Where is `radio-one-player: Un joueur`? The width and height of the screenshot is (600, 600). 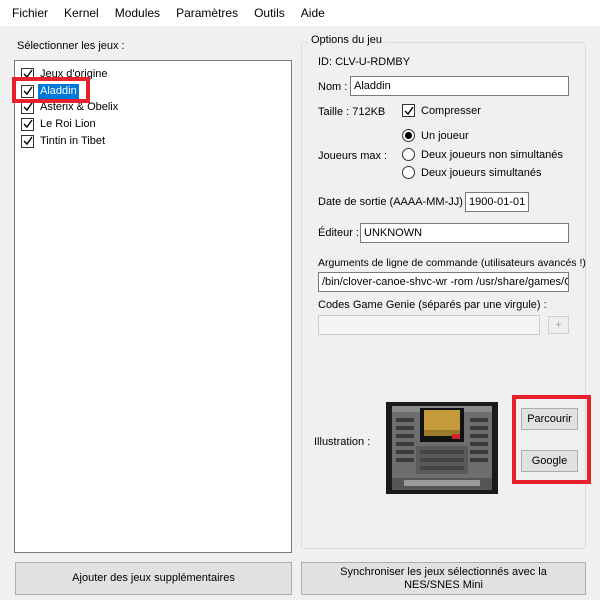
radio-one-player: Un joueur is located at coordinates (435, 135).